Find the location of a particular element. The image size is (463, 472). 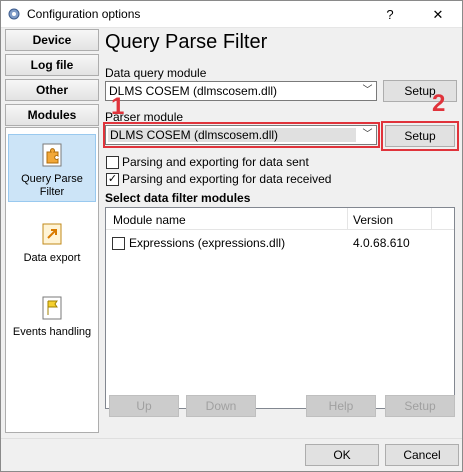

column-module-name: Module name is located at coordinates (149, 220).